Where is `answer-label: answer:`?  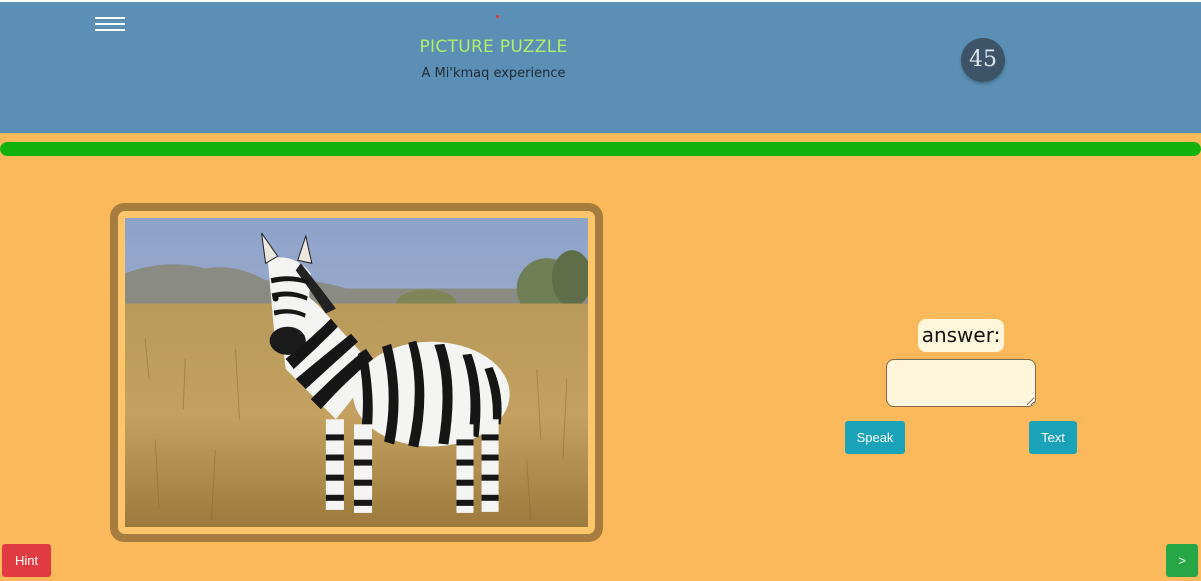
answer-label: answer: is located at coordinates (961, 335).